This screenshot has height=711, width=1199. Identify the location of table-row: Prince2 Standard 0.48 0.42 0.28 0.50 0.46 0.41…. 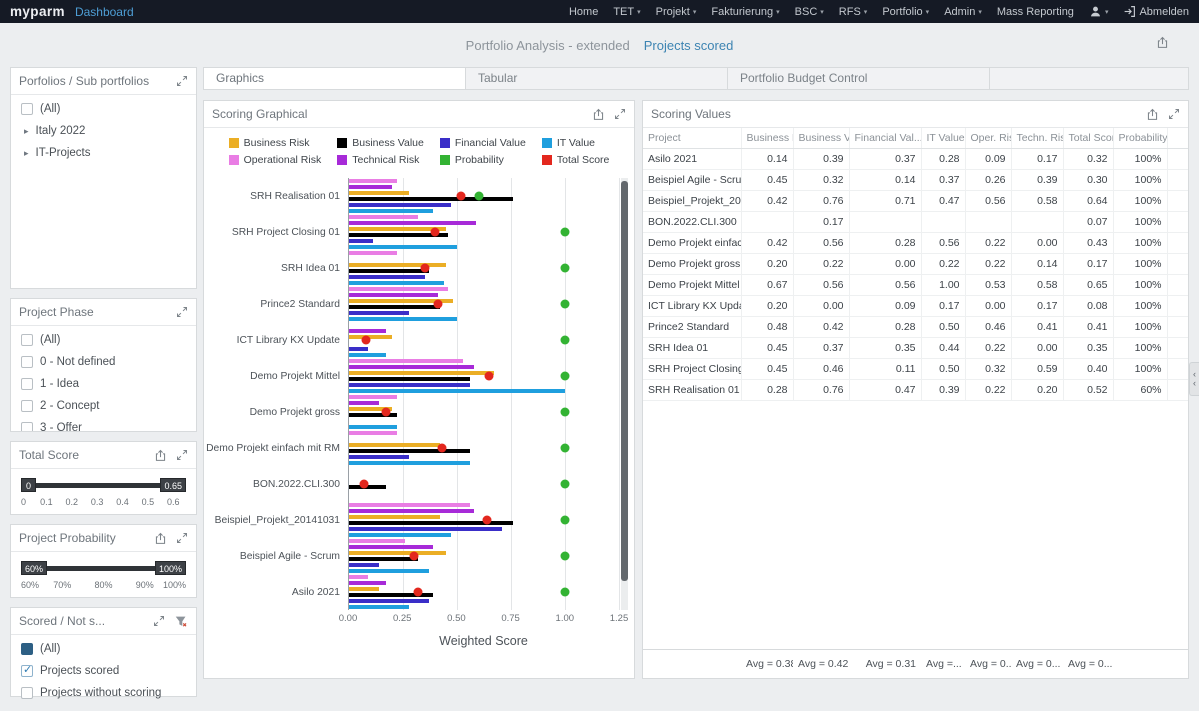
(915, 327).